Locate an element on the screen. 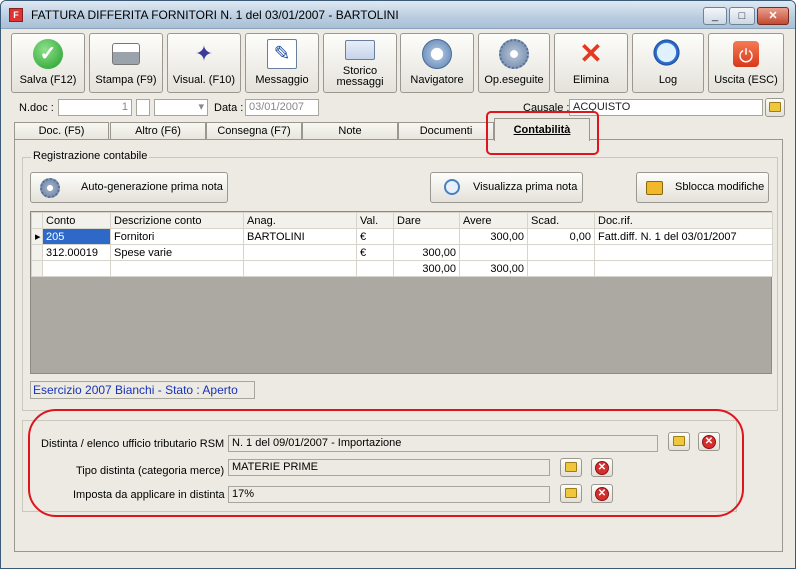 Image resolution: width=796 pixels, height=569 pixels. date-field: 03/01/2007 is located at coordinates (282, 107).